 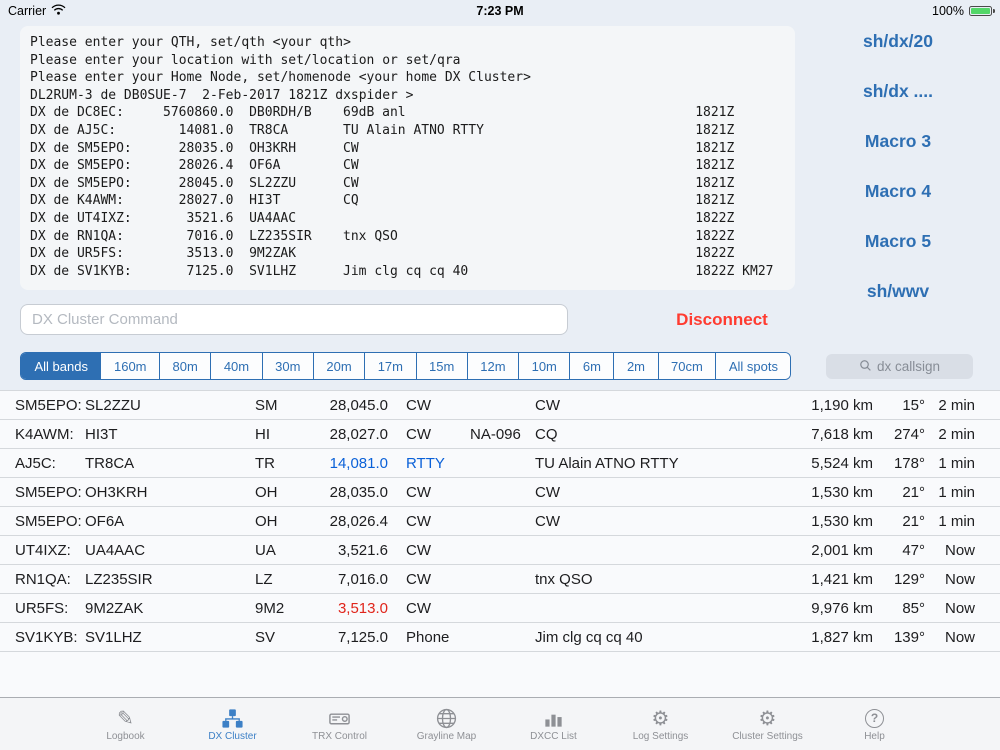 What do you see at coordinates (715, 148) in the screenshot?
I see `terminal-time: 1821Z` at bounding box center [715, 148].